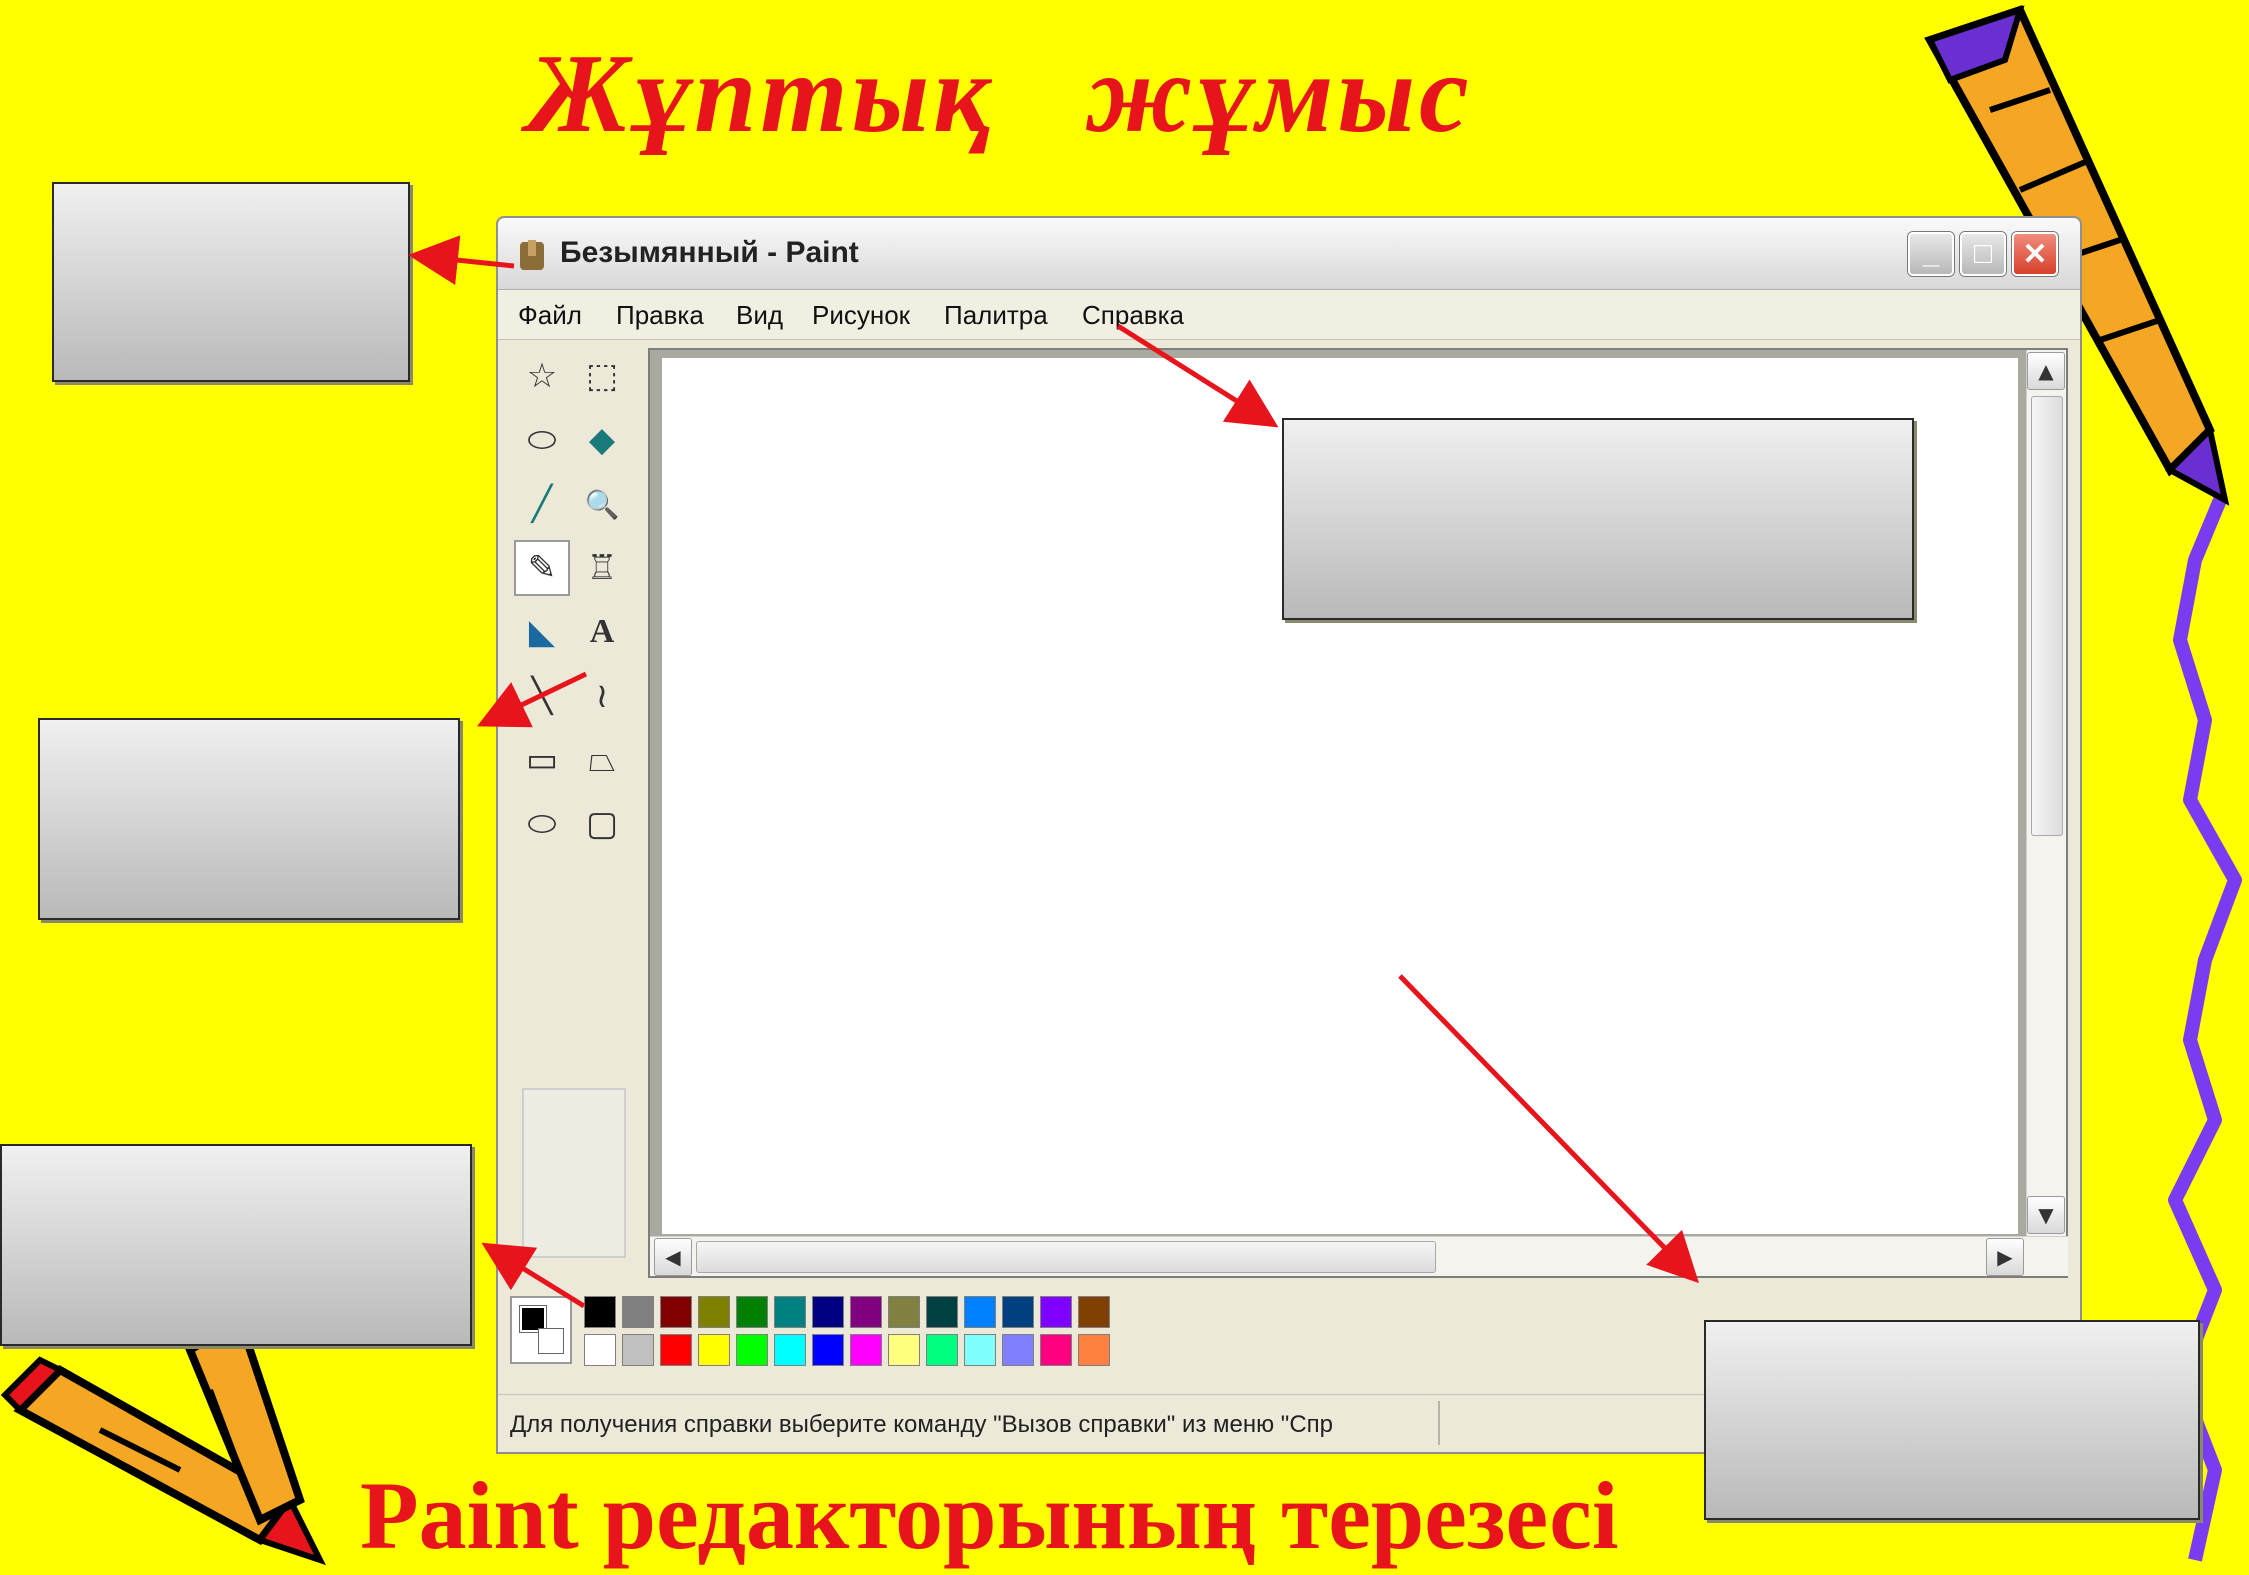 This screenshot has height=1575, width=2249. Describe the element at coordinates (532, 699) in the screenshot. I see `arrow-to-toolbox-callout` at that location.